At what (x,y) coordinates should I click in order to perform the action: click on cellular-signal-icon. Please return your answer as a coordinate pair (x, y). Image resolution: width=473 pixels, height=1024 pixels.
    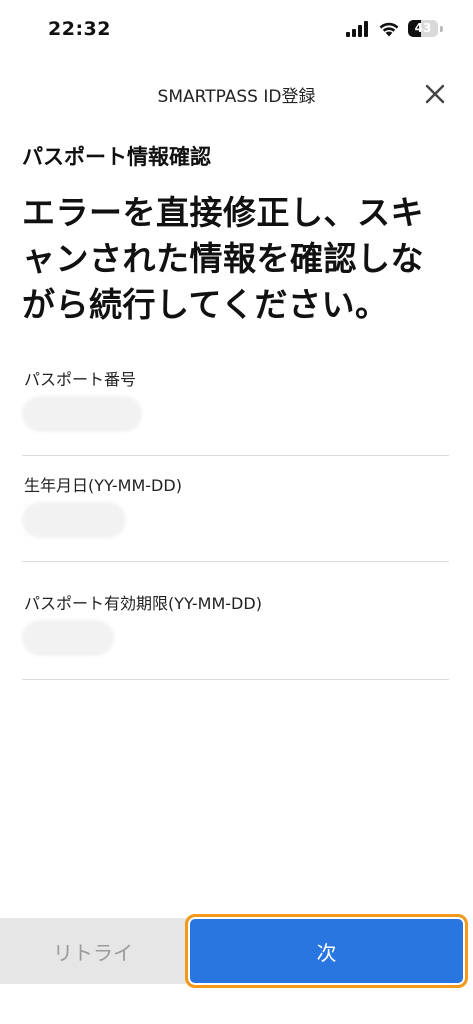
    Looking at the image, I should click on (357, 28).